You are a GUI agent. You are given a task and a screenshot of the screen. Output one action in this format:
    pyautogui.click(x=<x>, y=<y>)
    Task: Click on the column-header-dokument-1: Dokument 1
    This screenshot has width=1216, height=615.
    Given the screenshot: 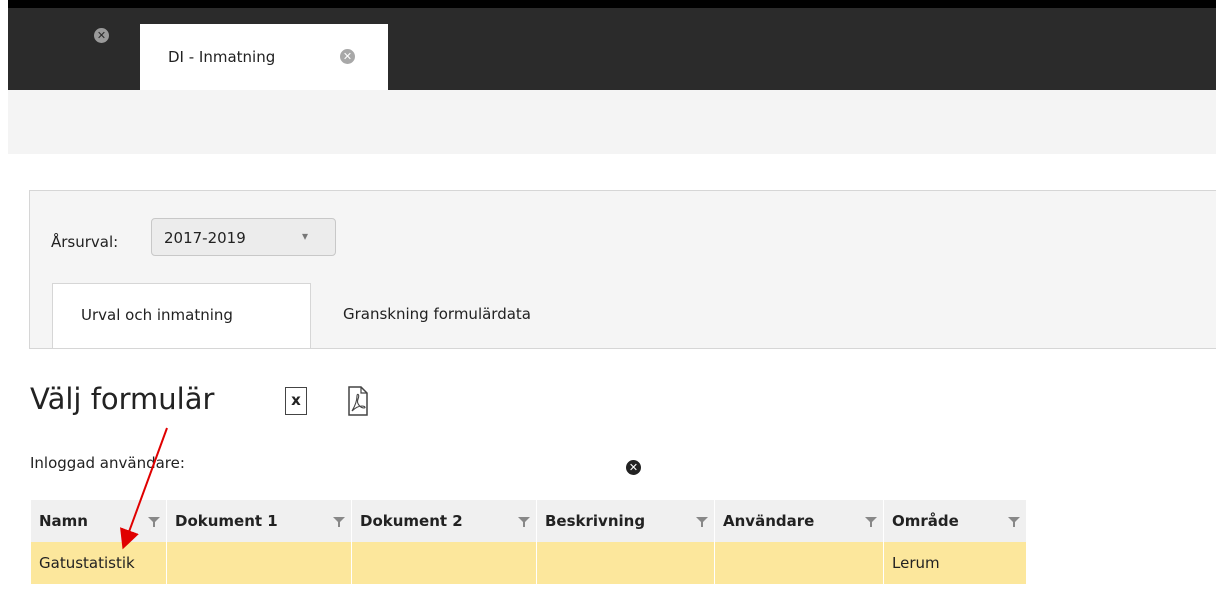 What is the action you would take?
    pyautogui.click(x=259, y=521)
    